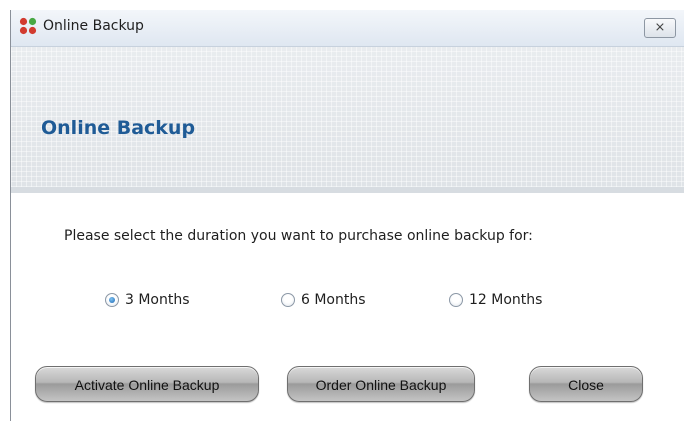 The width and height of the screenshot is (684, 421). Describe the element at coordinates (586, 384) in the screenshot. I see `close-button: Close` at that location.